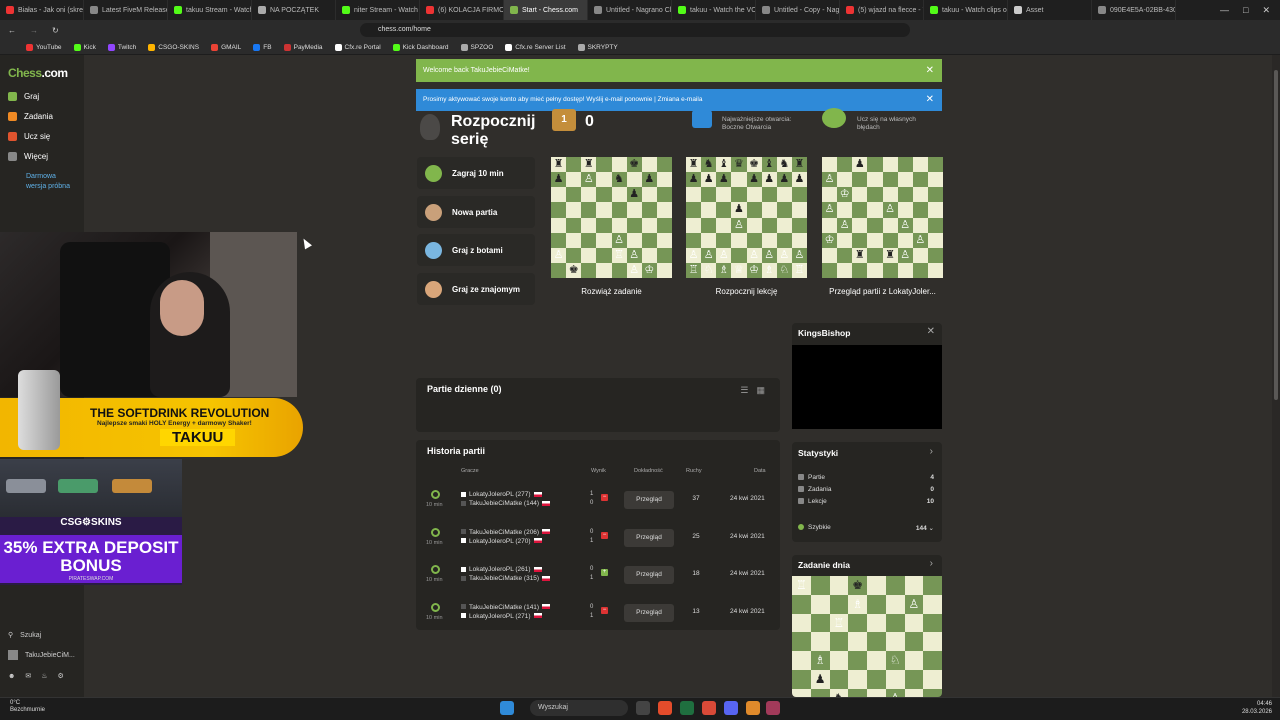 Image resolution: width=1280 pixels, height=720 pixels. What do you see at coordinates (845, 195) in the screenshot?
I see `board-square: ♔` at bounding box center [845, 195].